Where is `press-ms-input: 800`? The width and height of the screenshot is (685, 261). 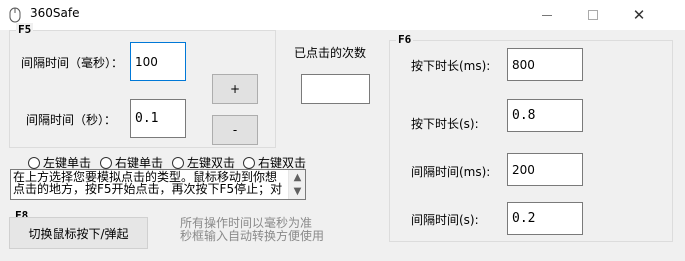
press-ms-input: 800 is located at coordinates (545, 64).